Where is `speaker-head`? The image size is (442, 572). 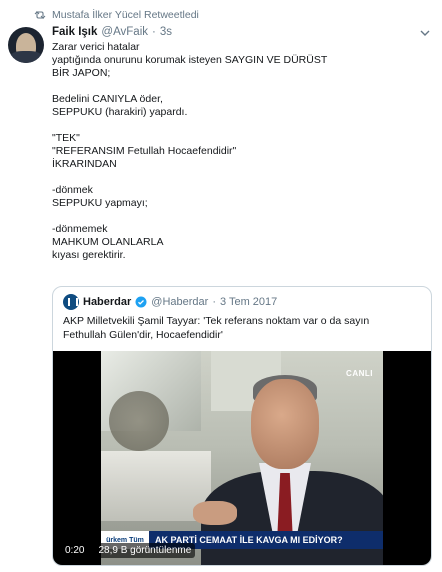
speaker-head is located at coordinates (285, 424).